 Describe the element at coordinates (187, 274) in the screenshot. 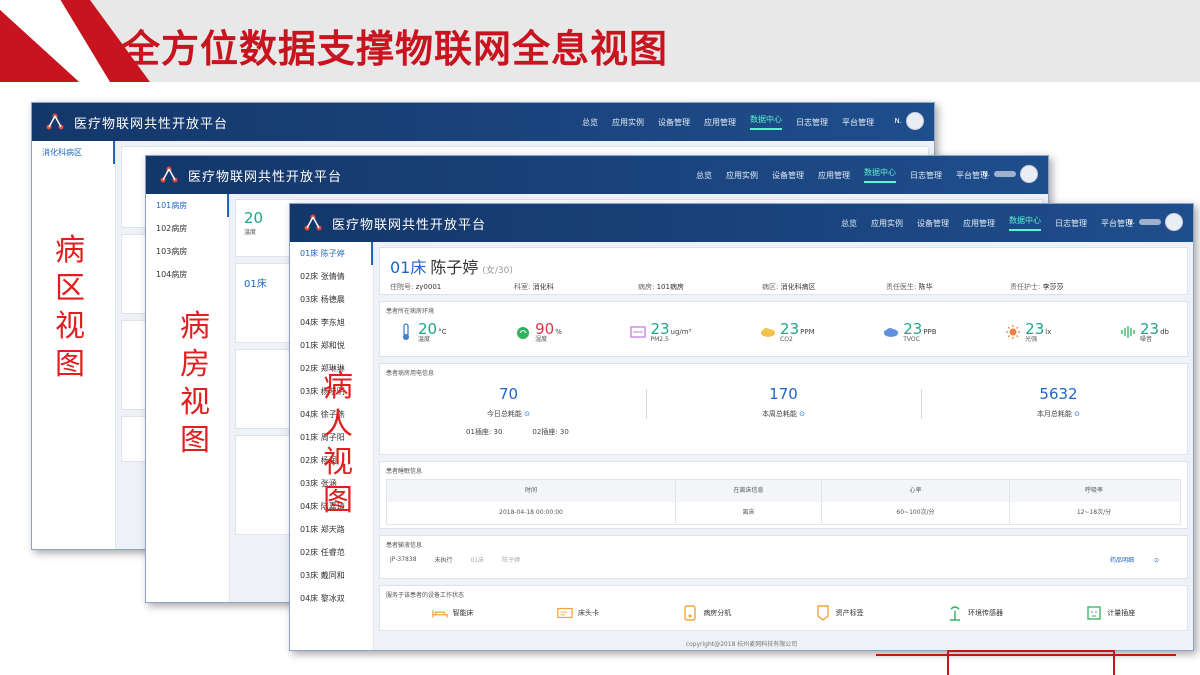

I see `sidebar-item-room-104: 104病房` at that location.